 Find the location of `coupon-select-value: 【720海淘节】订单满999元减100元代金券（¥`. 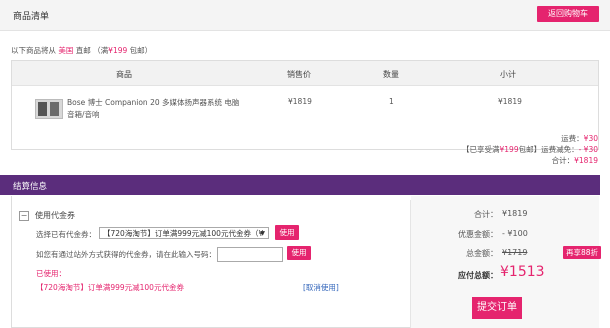

coupon-select-value: 【720海淘节】订单满999元减100元代金券（¥ is located at coordinates (183, 233).